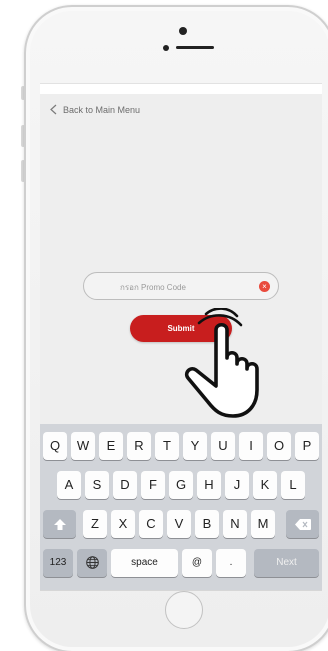 The image size is (328, 651). What do you see at coordinates (69, 485) in the screenshot?
I see `key-a: A` at bounding box center [69, 485].